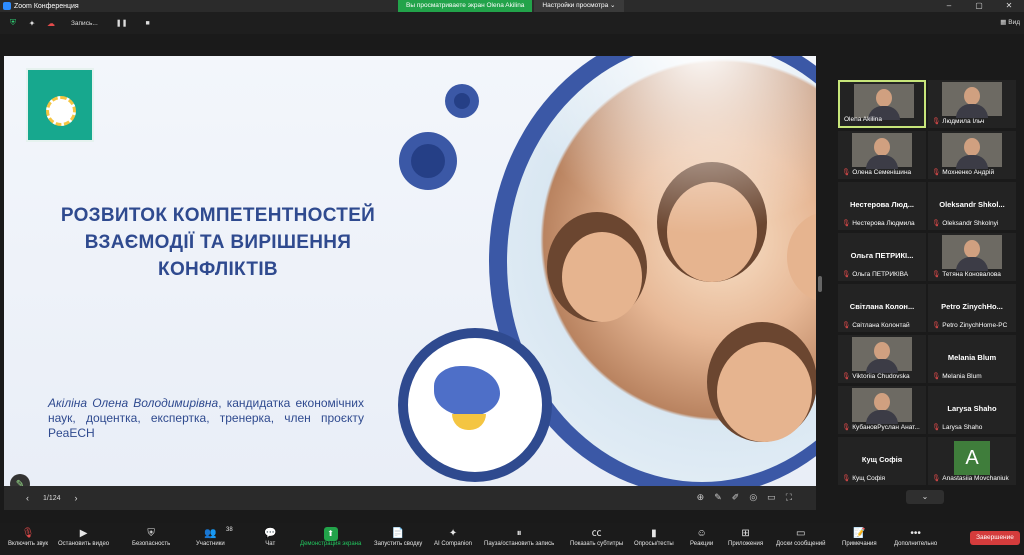  What do you see at coordinates (214, 537) in the screenshot?
I see `participants-button: 👥 Участники 38` at bounding box center [214, 537].